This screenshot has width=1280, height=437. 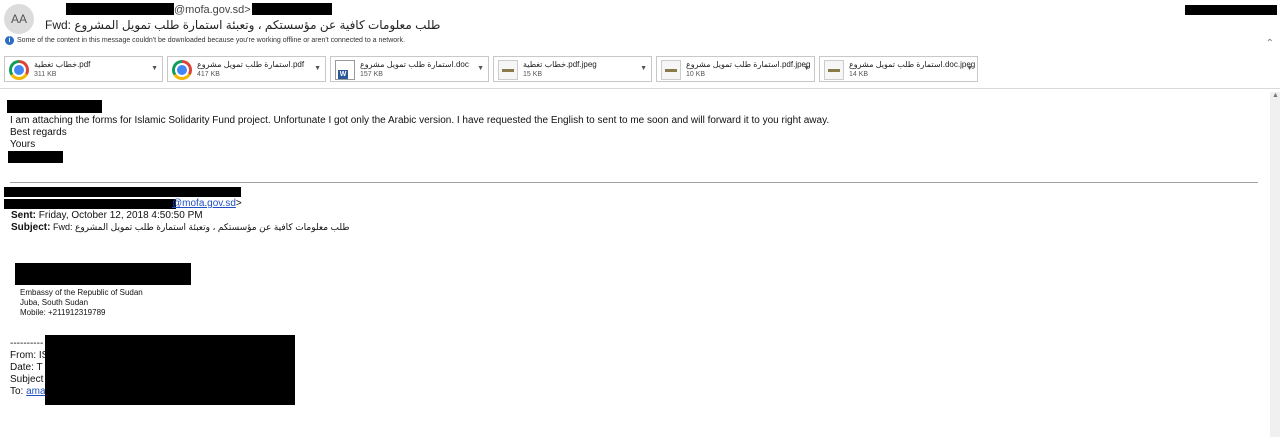 What do you see at coordinates (204, 203) in the screenshot?
I see `forward-email-link: @mofa.gov.sd` at bounding box center [204, 203].